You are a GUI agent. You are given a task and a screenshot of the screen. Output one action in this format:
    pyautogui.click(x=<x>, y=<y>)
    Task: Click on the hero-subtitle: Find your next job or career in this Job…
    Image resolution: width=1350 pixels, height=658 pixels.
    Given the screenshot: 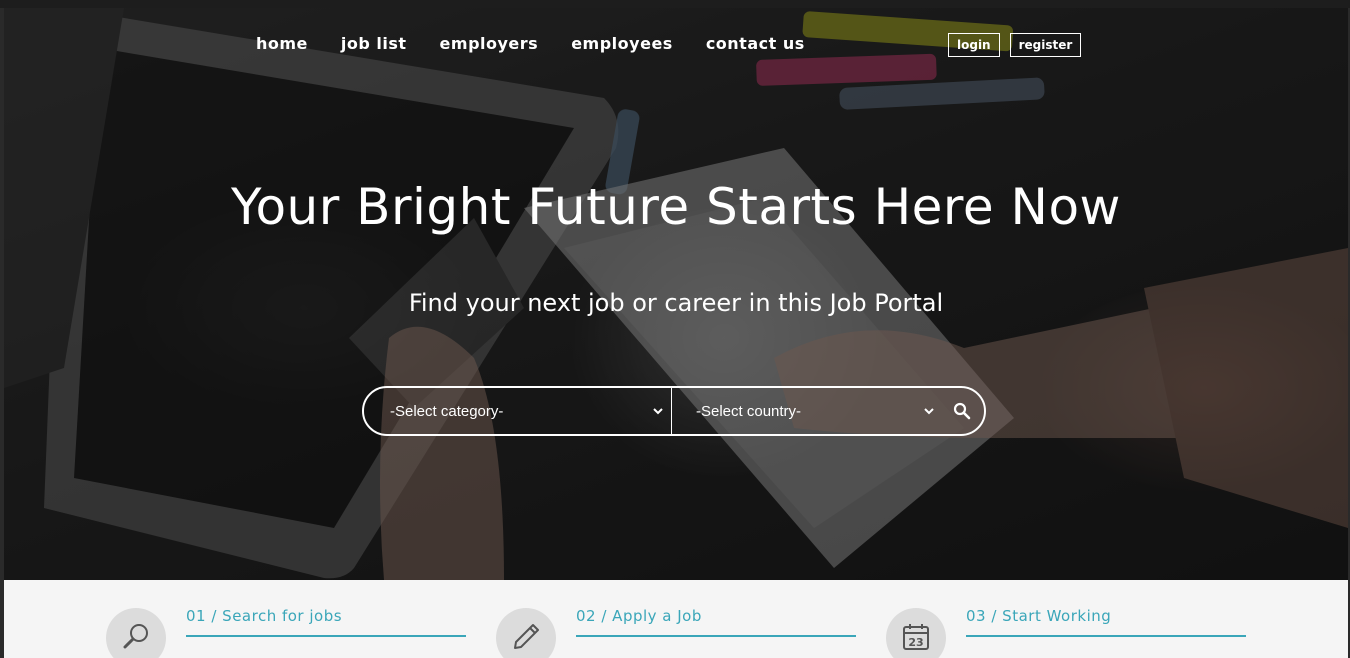 What is the action you would take?
    pyautogui.click(x=676, y=303)
    